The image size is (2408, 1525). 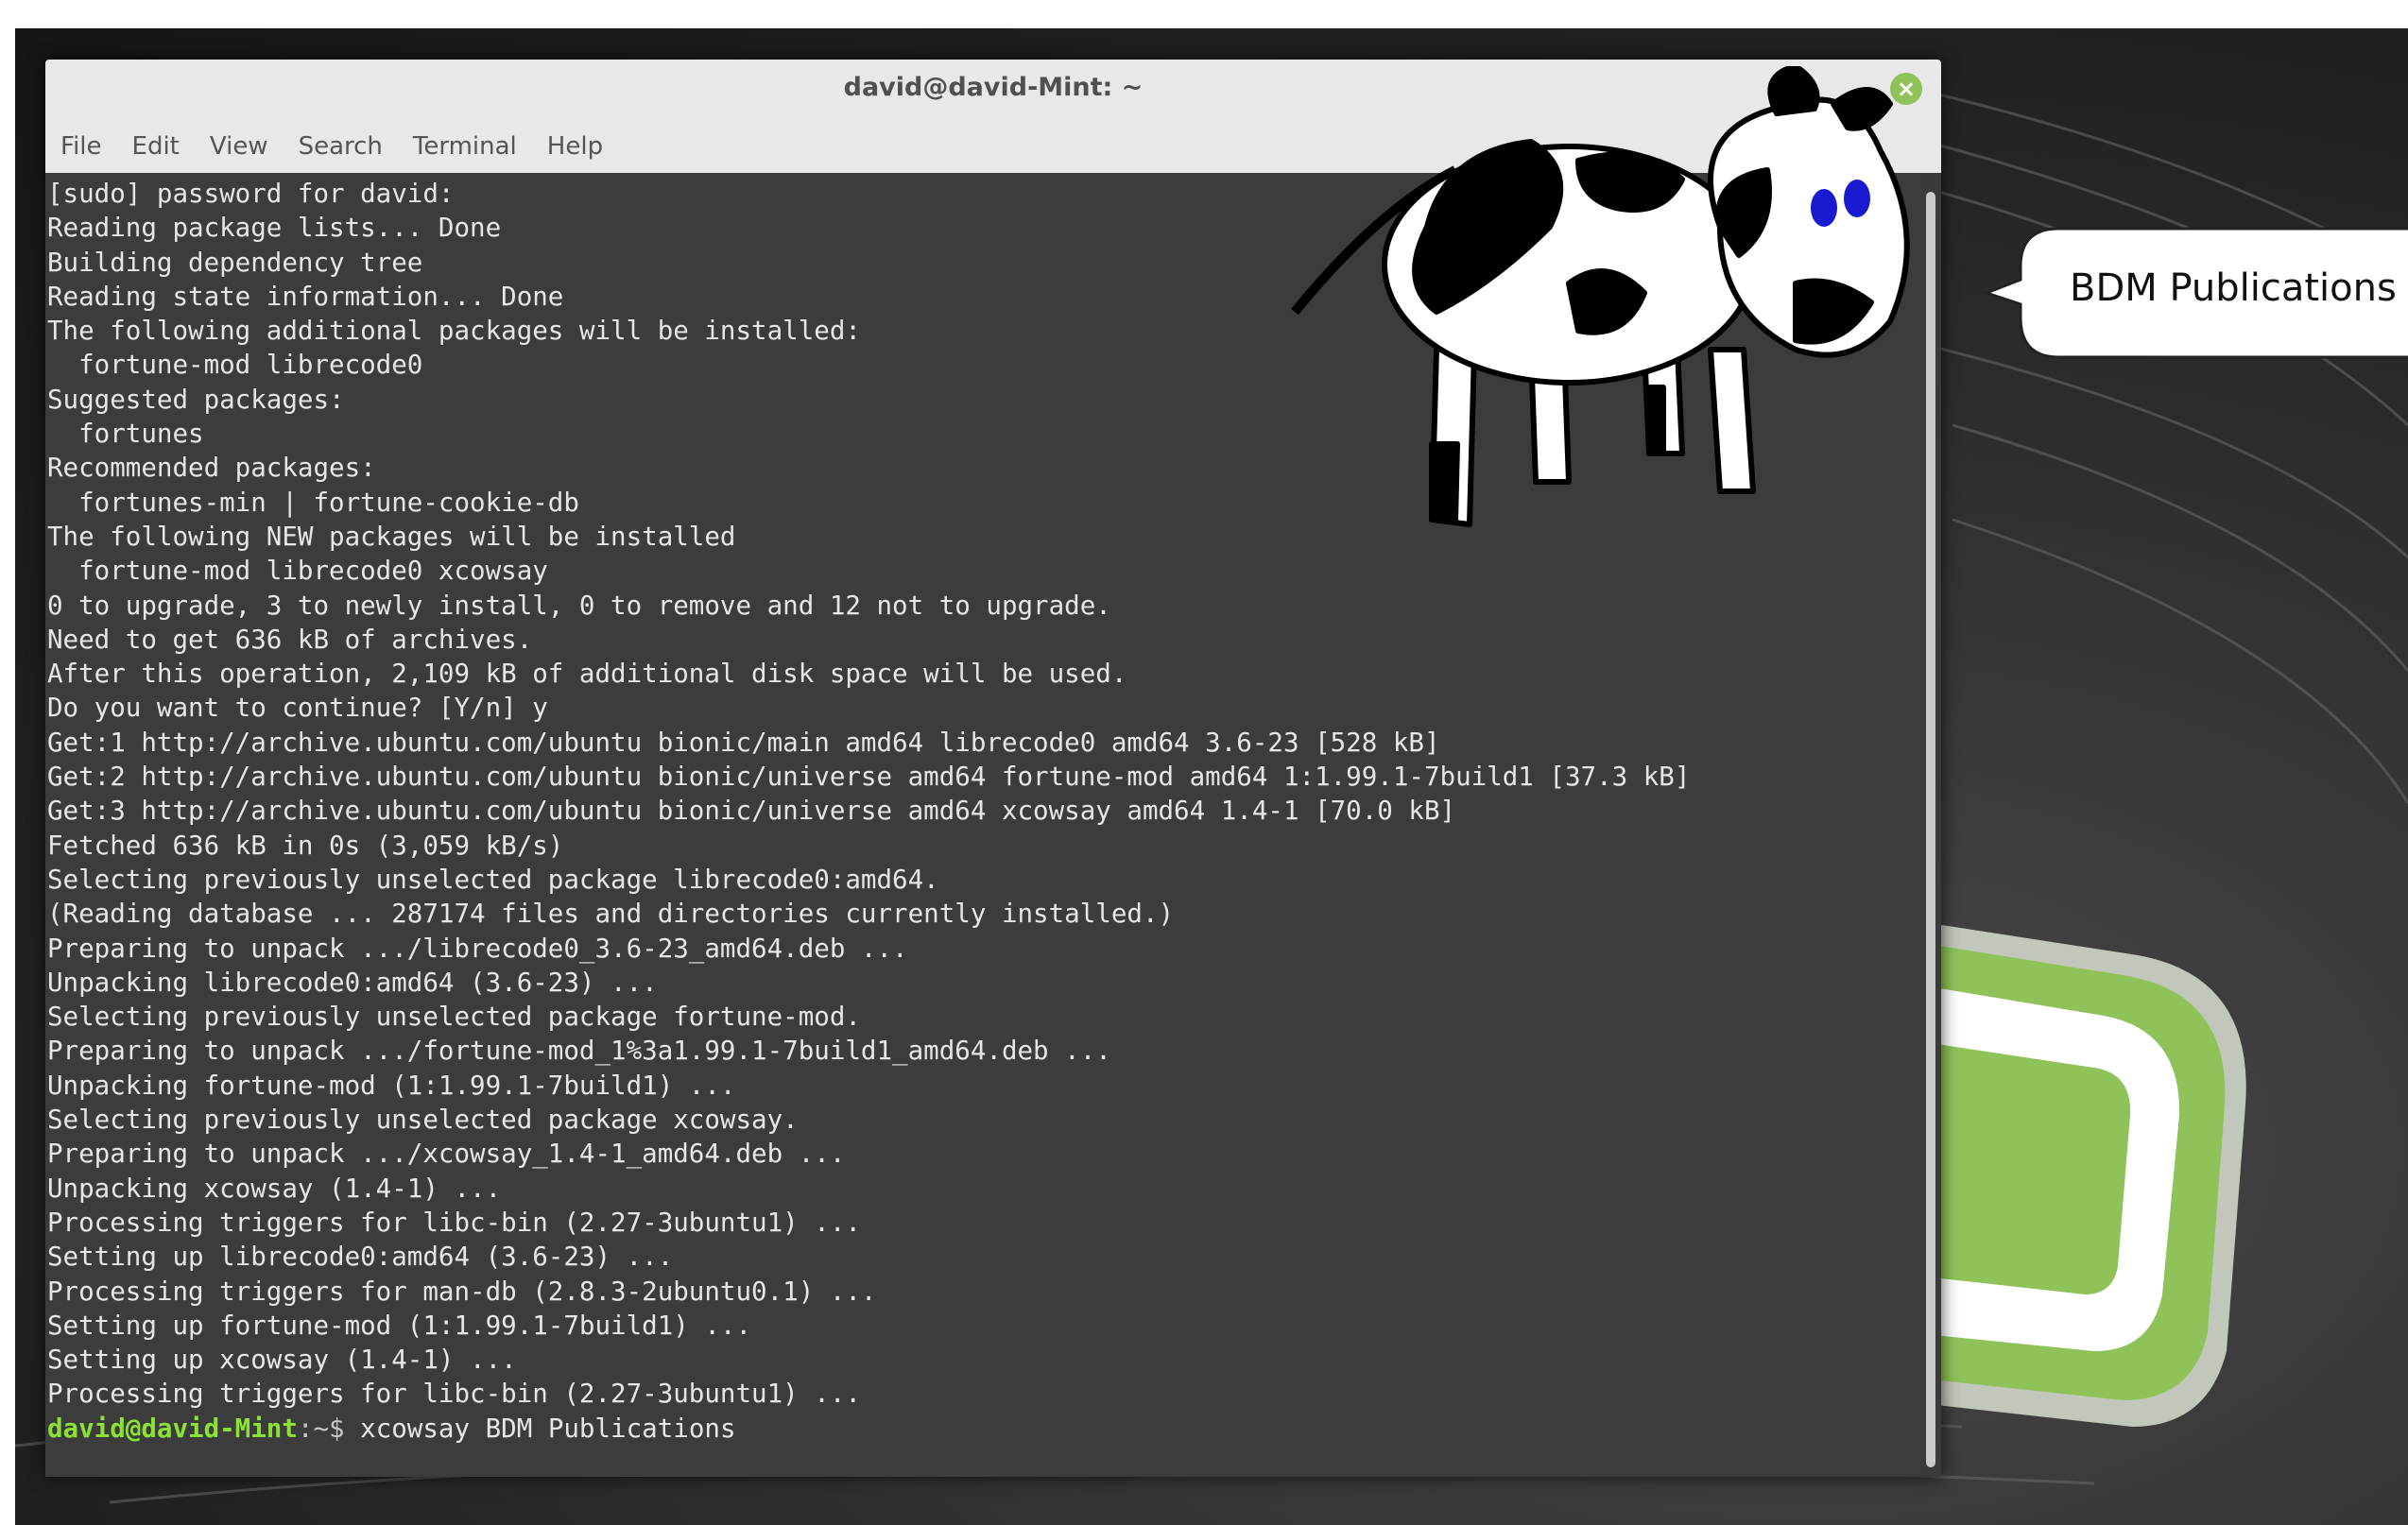 I want to click on terminal-line: Do you want to continue? [Y/n] y, so click(x=298, y=708).